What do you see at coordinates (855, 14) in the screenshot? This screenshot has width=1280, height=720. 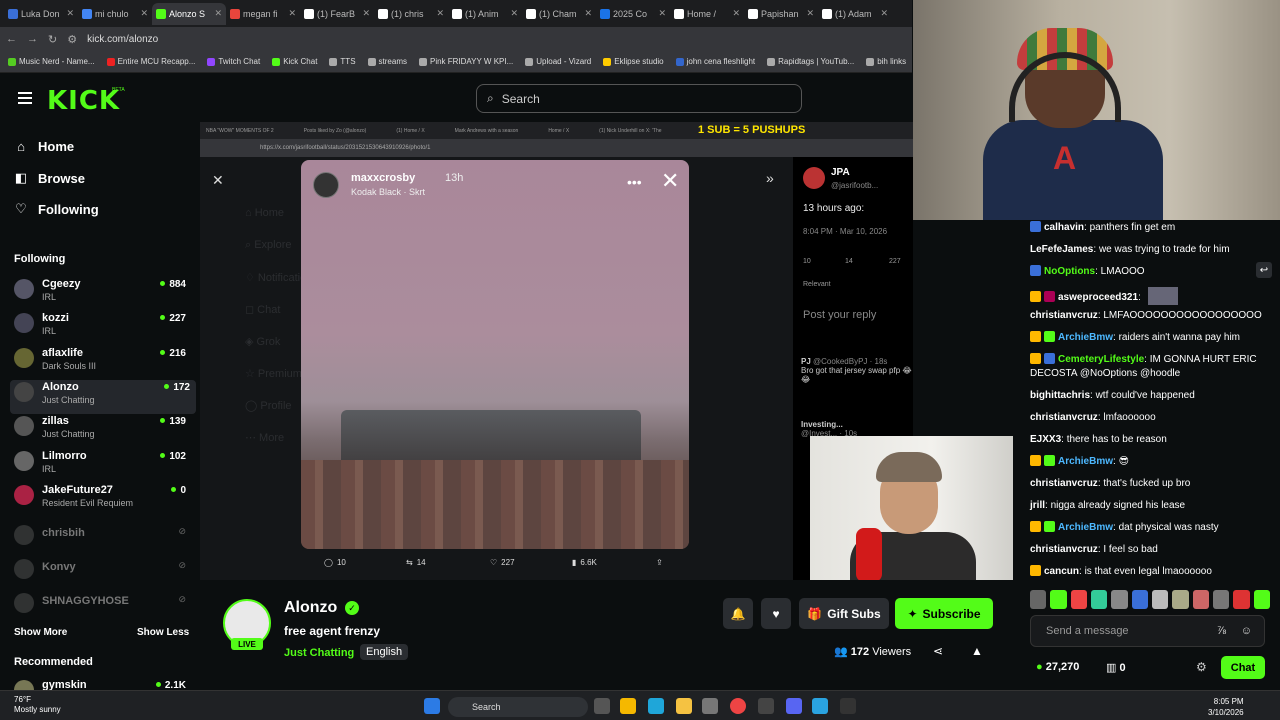 I see `browser-tab: (1) Adam ✕` at bounding box center [855, 14].